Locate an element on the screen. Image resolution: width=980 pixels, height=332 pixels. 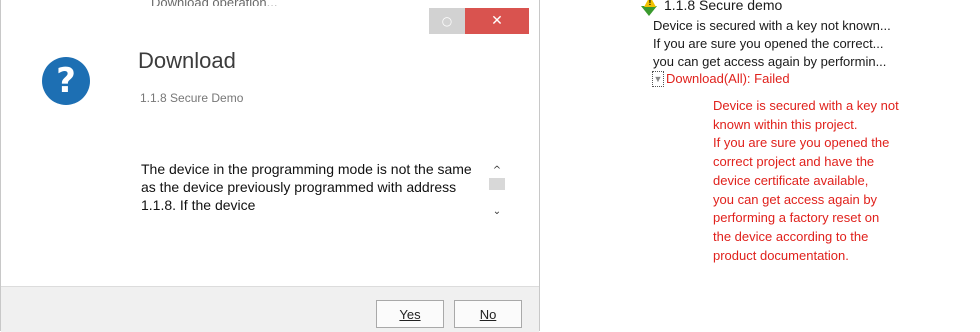
detail-line: performing a factory reset on is located at coordinates (796, 218).